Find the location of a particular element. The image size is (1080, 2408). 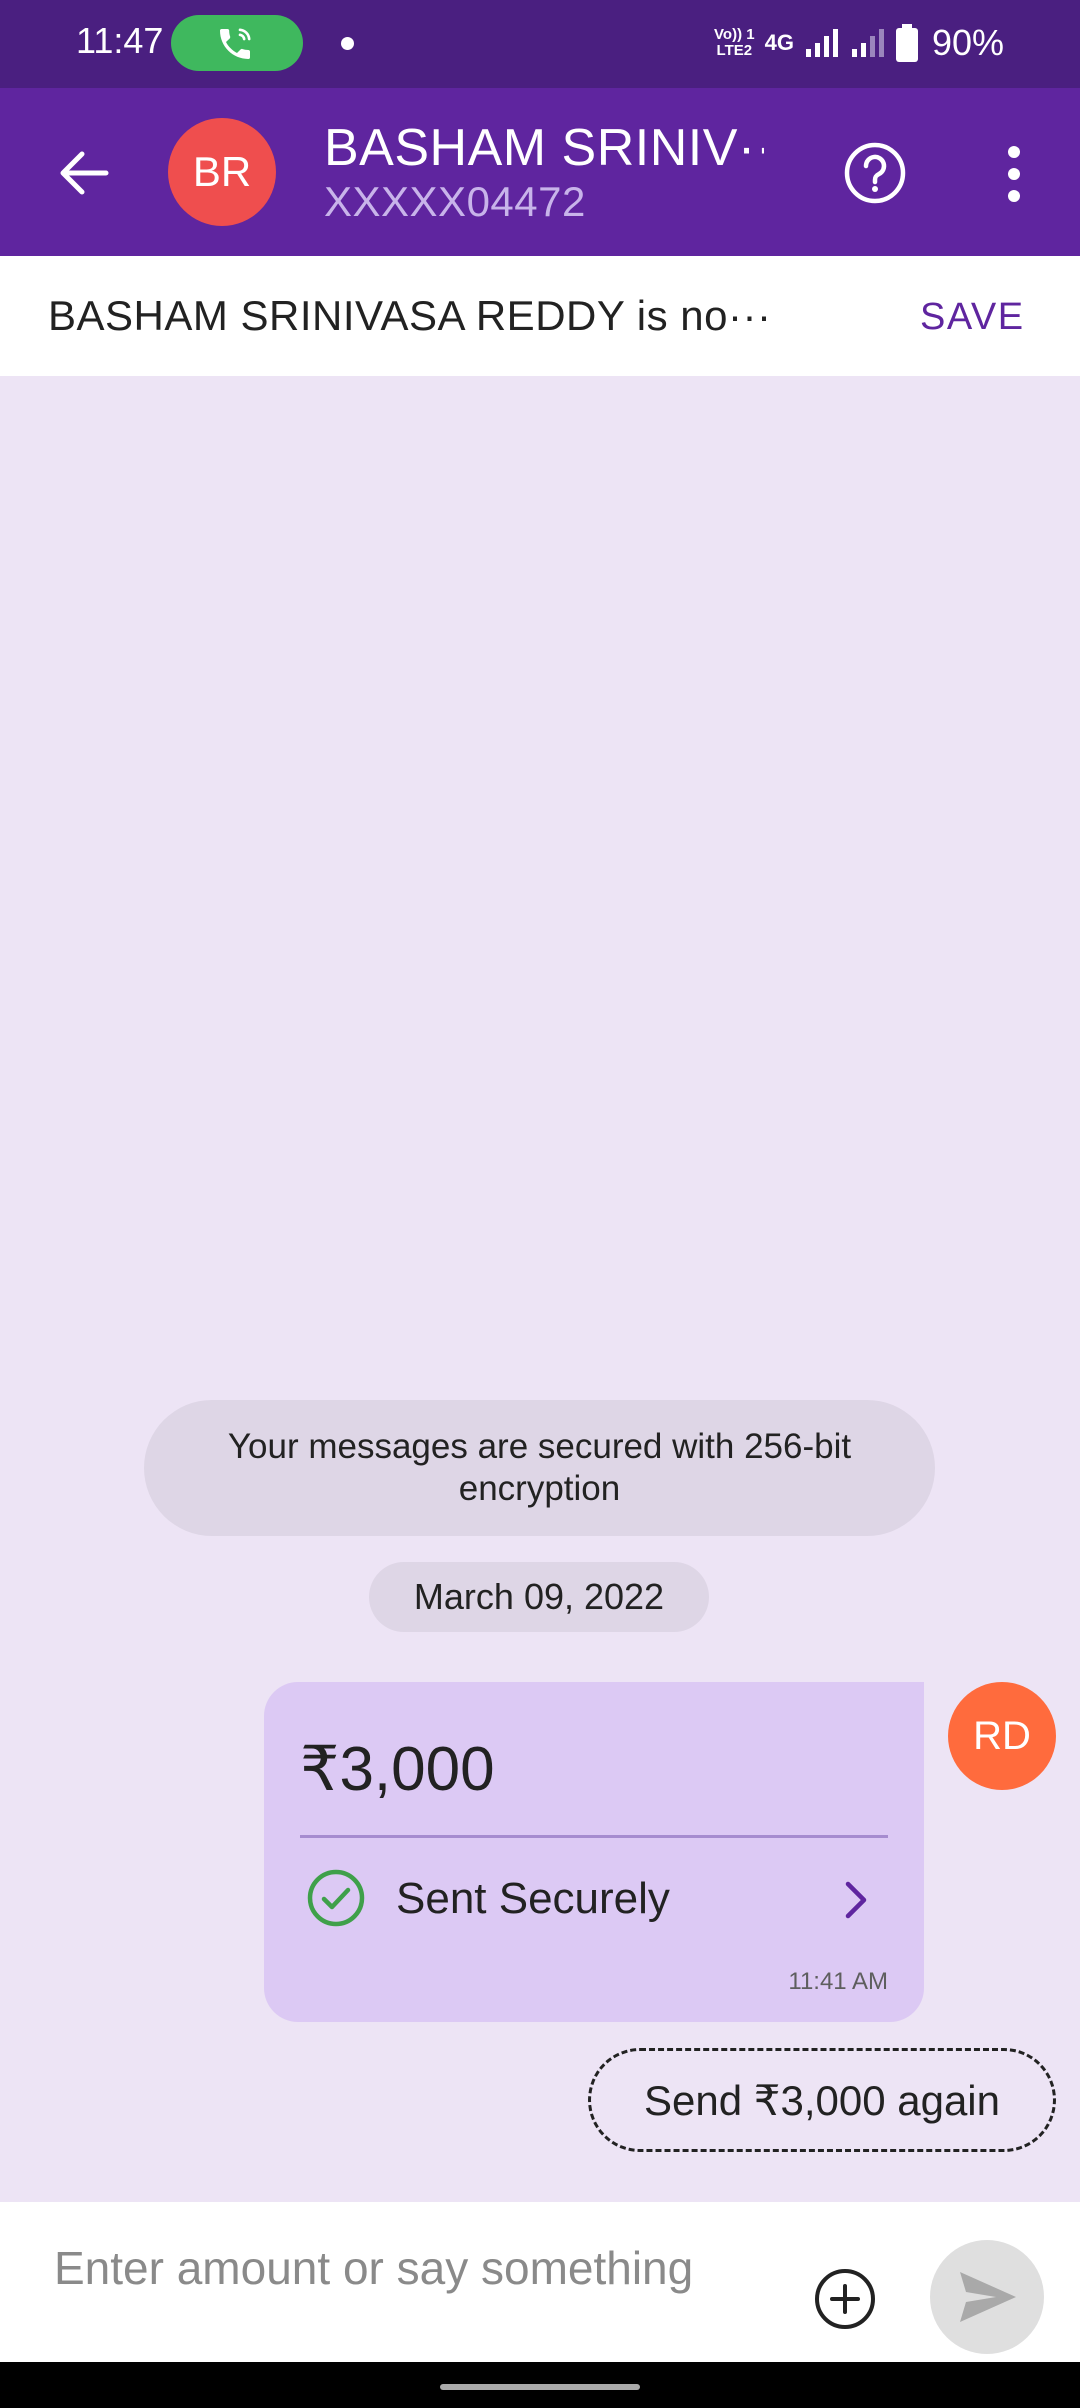

more-options-button is located at coordinates (1014, 174).